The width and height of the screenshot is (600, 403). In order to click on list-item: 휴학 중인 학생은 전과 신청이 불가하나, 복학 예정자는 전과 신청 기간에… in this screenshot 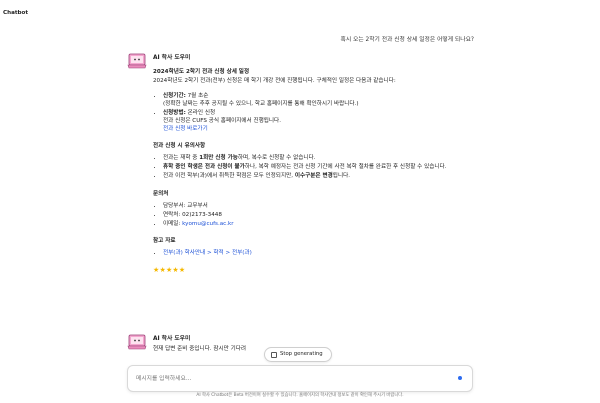, I will do `click(315, 167)`.